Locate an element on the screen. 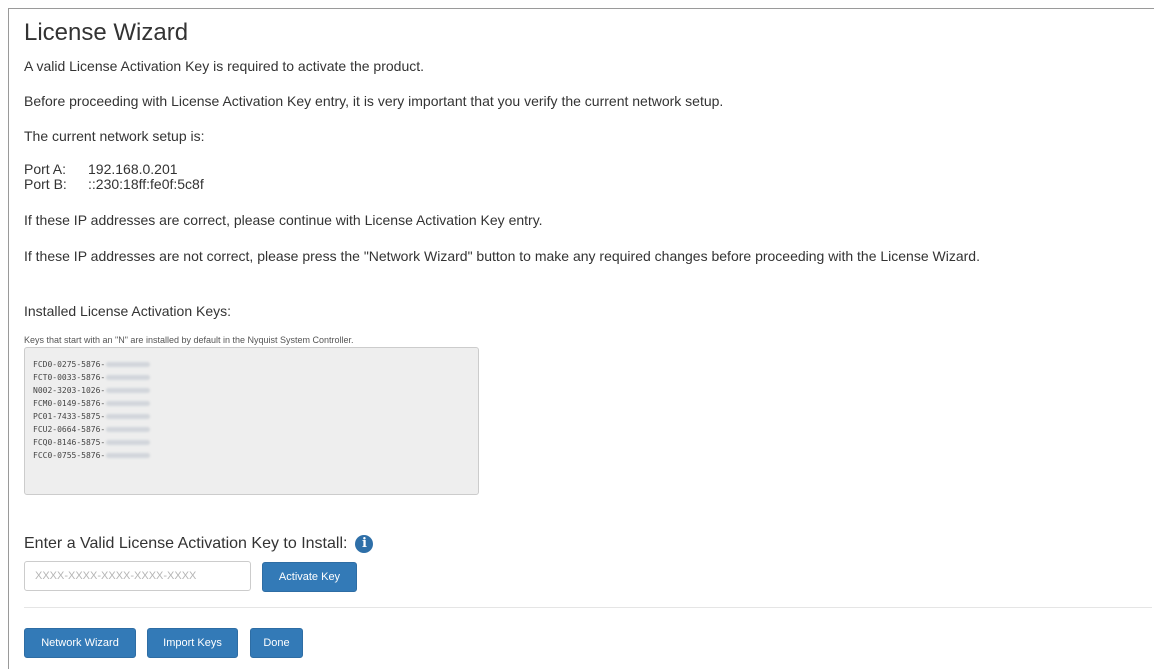 This screenshot has width=1154, height=669. port-a-row: Port A: 192.168.0.201 is located at coordinates (114, 169).